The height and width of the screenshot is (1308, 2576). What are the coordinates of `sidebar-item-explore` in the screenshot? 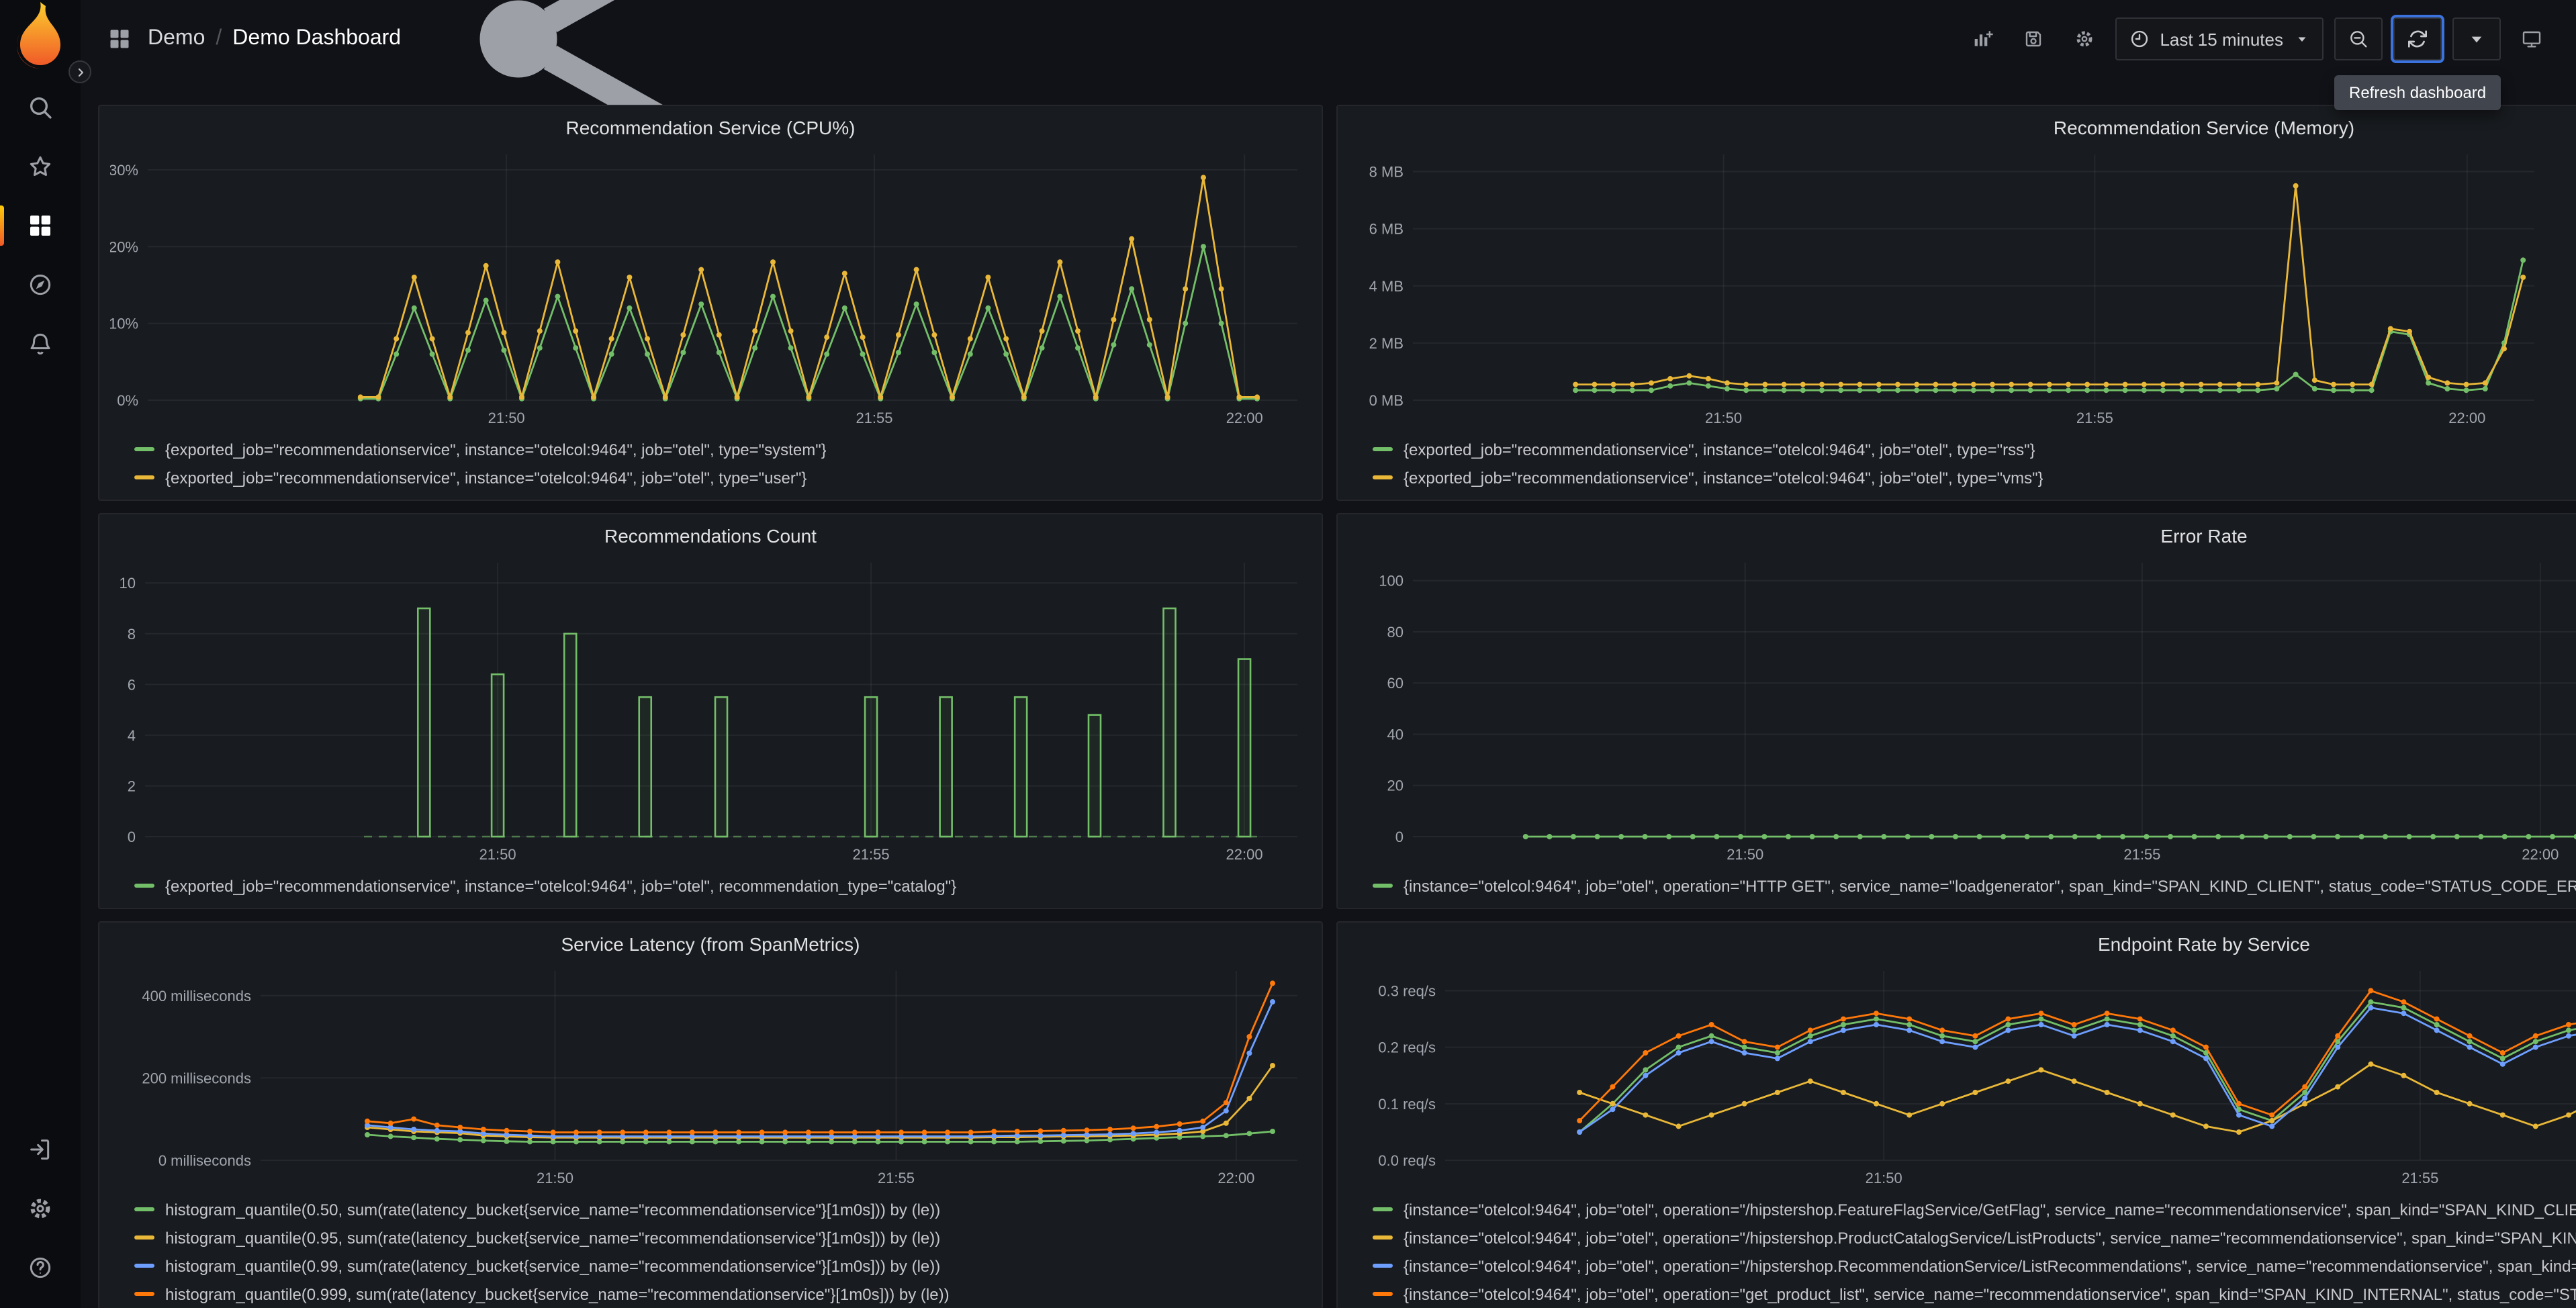 It's located at (40, 284).